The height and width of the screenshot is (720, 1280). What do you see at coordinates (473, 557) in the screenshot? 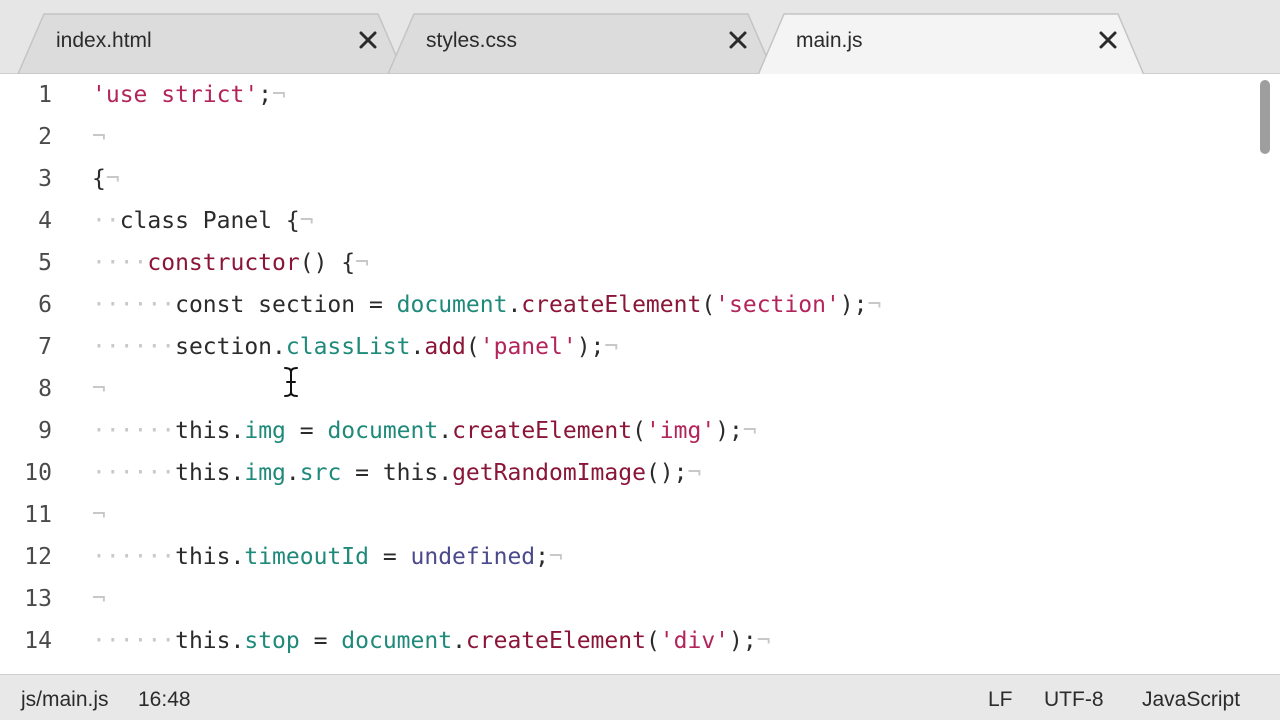
I see `code-token: undefined` at bounding box center [473, 557].